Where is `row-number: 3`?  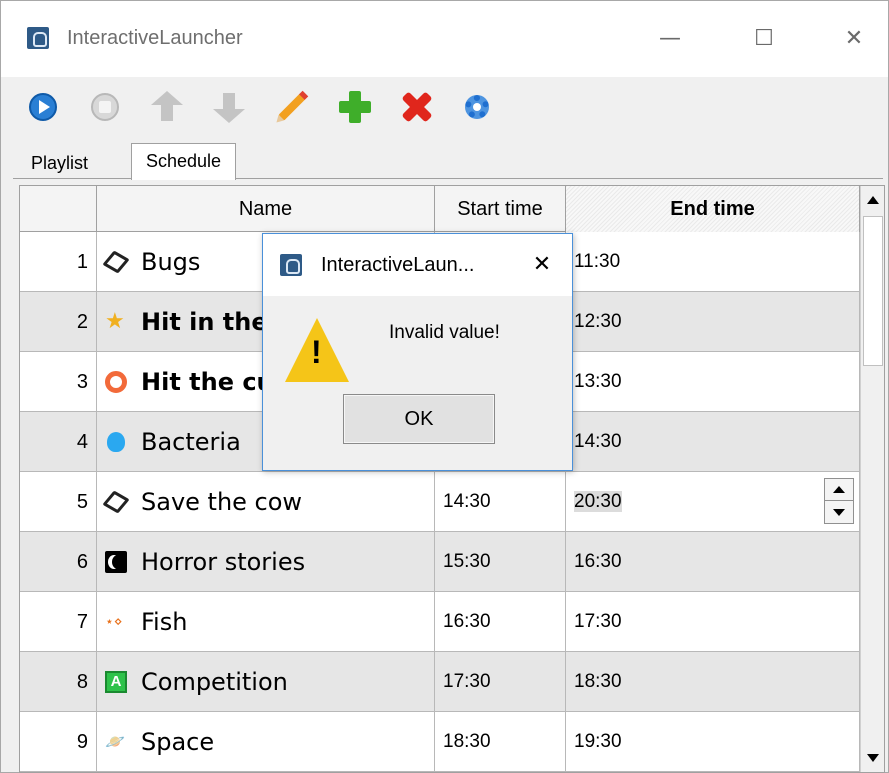
row-number: 3 is located at coordinates (58, 382).